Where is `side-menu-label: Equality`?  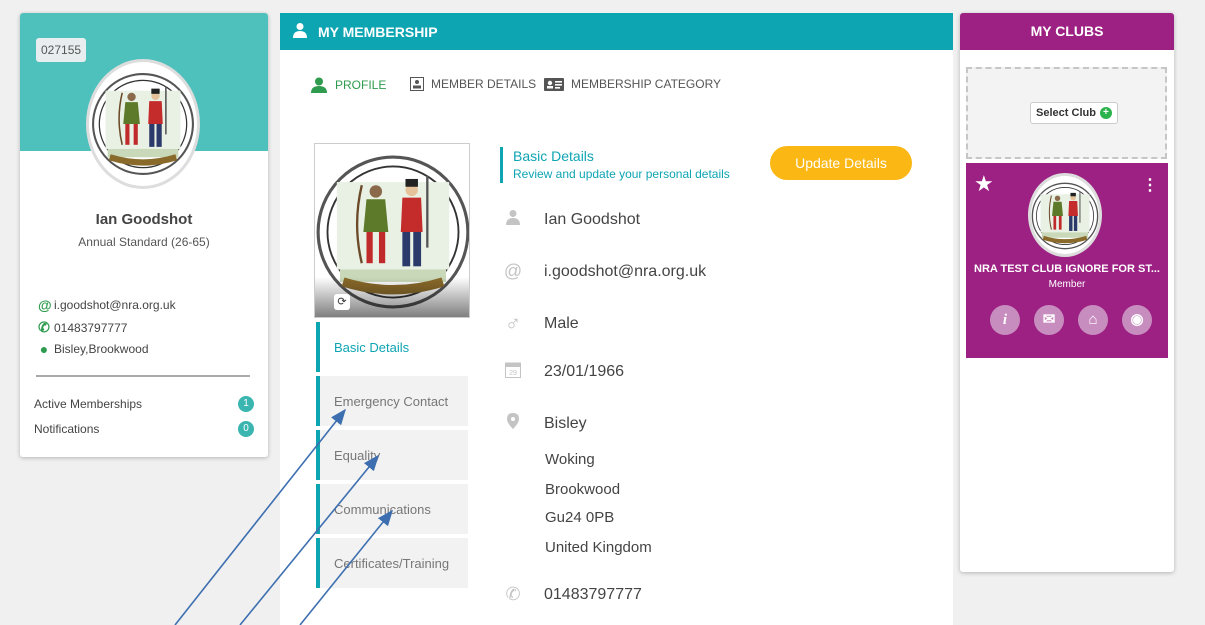
side-menu-label: Equality is located at coordinates (357, 455).